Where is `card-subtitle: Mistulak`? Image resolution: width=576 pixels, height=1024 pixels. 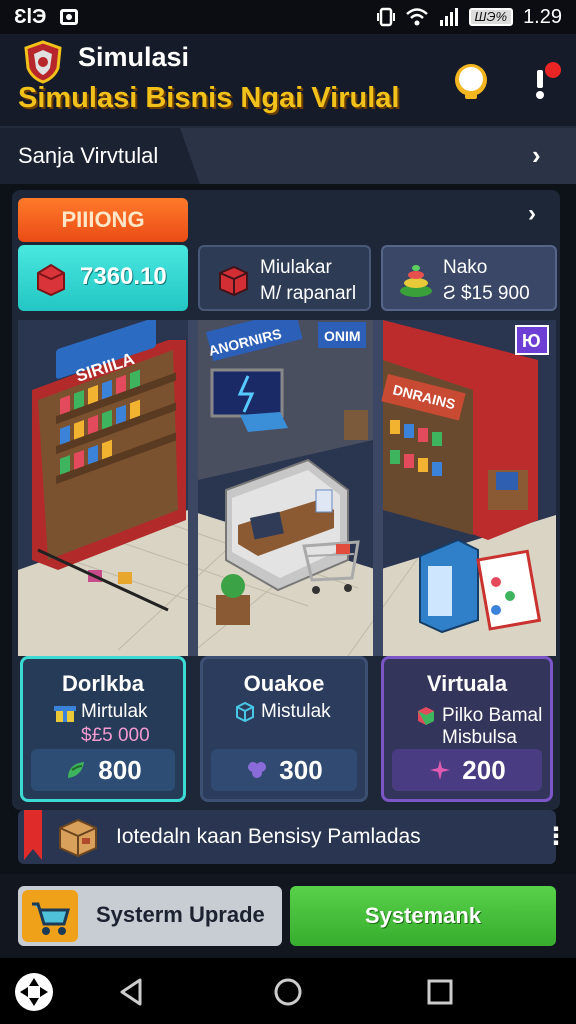
card-subtitle: Mistulak is located at coordinates (296, 711).